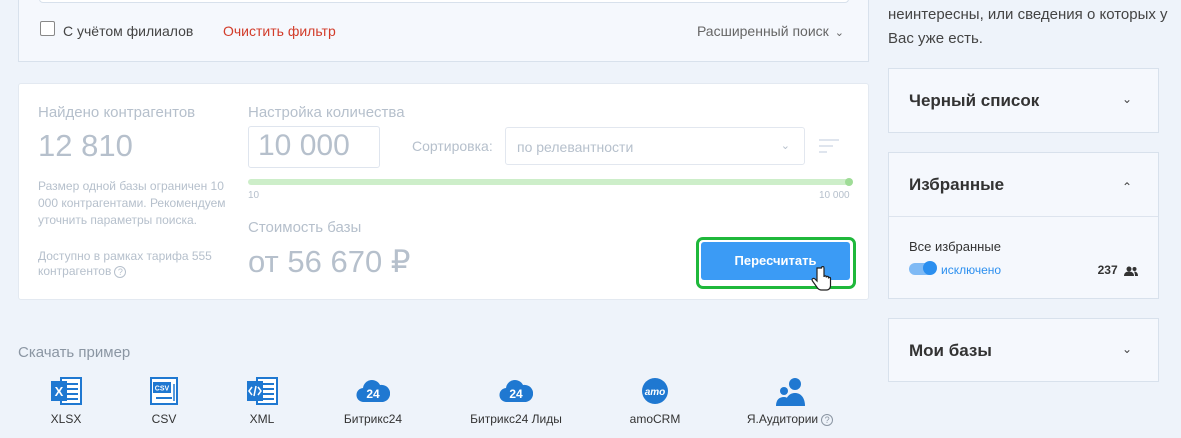 The width and height of the screenshot is (1181, 438). What do you see at coordinates (1023, 184) in the screenshot?
I see `favorites-header: Избранные ⌃` at bounding box center [1023, 184].